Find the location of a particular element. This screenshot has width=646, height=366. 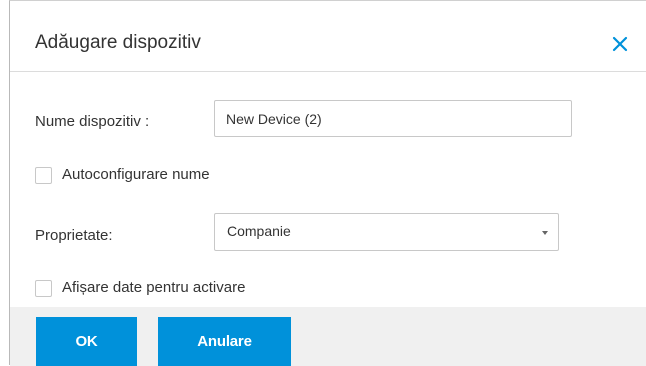

show-activation-data-label: Afișare date pentru activare is located at coordinates (154, 287).